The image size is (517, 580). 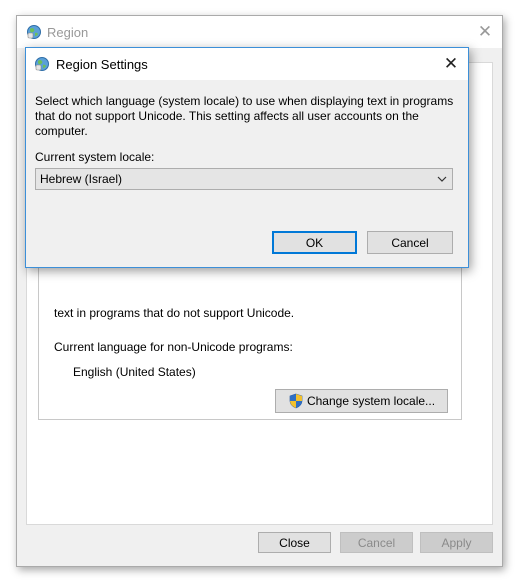 What do you see at coordinates (247, 64) in the screenshot?
I see `dialog-titlebar: Region Settings ✕` at bounding box center [247, 64].